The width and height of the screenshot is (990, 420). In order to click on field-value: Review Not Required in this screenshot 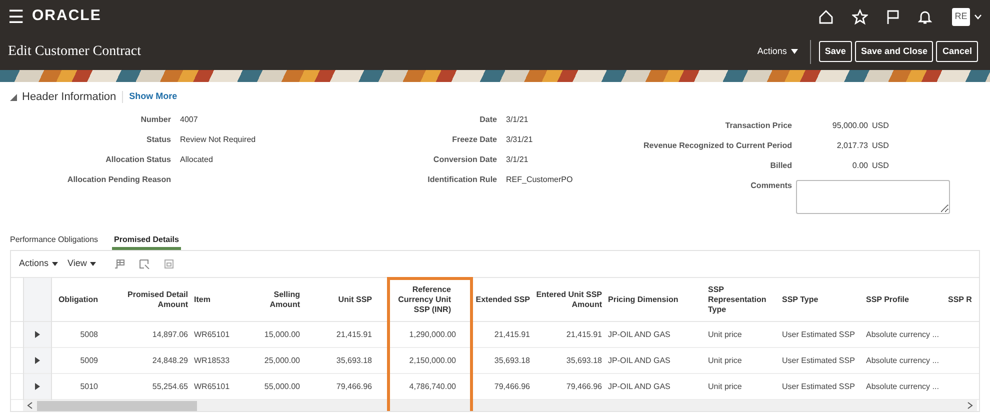, I will do `click(218, 140)`.